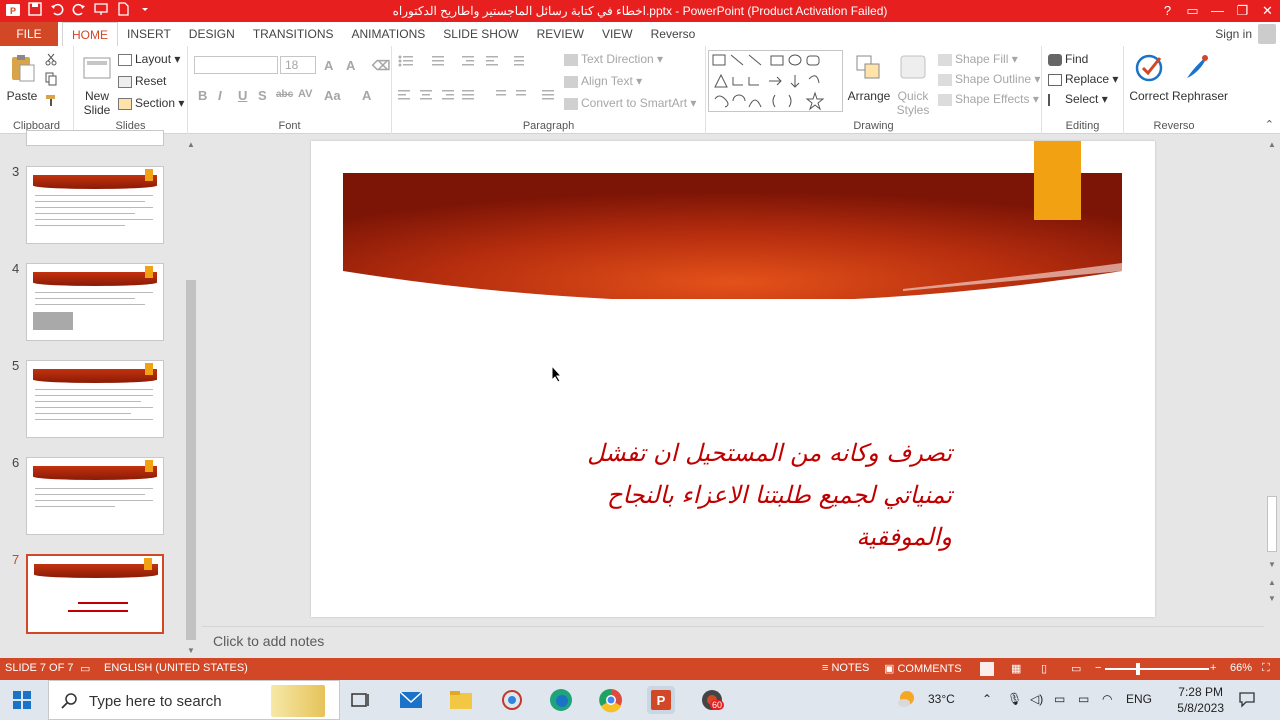  Describe the element at coordinates (941, 699) in the screenshot. I see `weather-temperature: 33°C` at that location.